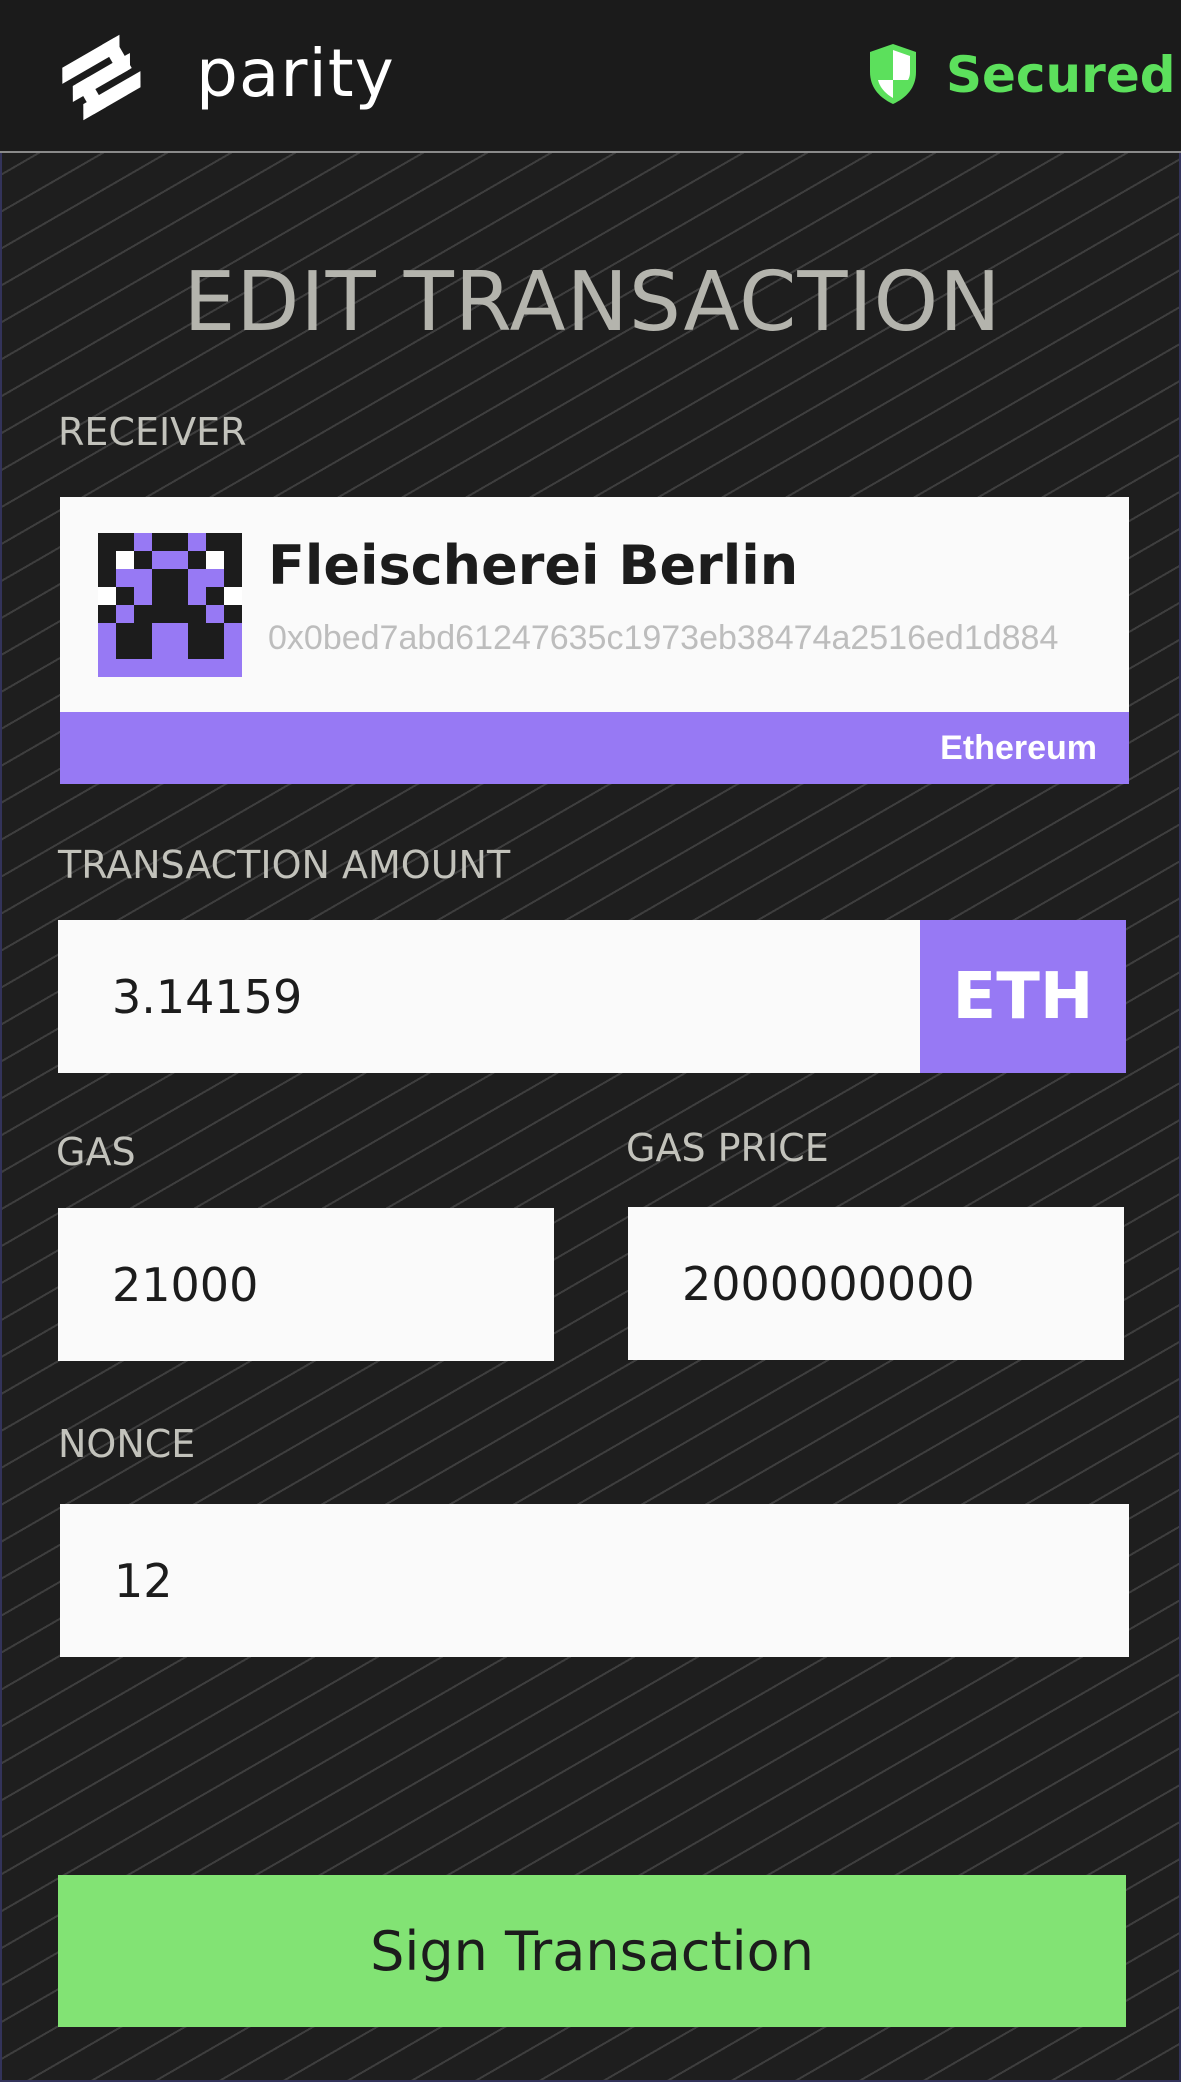  I want to click on nonce-input: 12, so click(594, 1580).